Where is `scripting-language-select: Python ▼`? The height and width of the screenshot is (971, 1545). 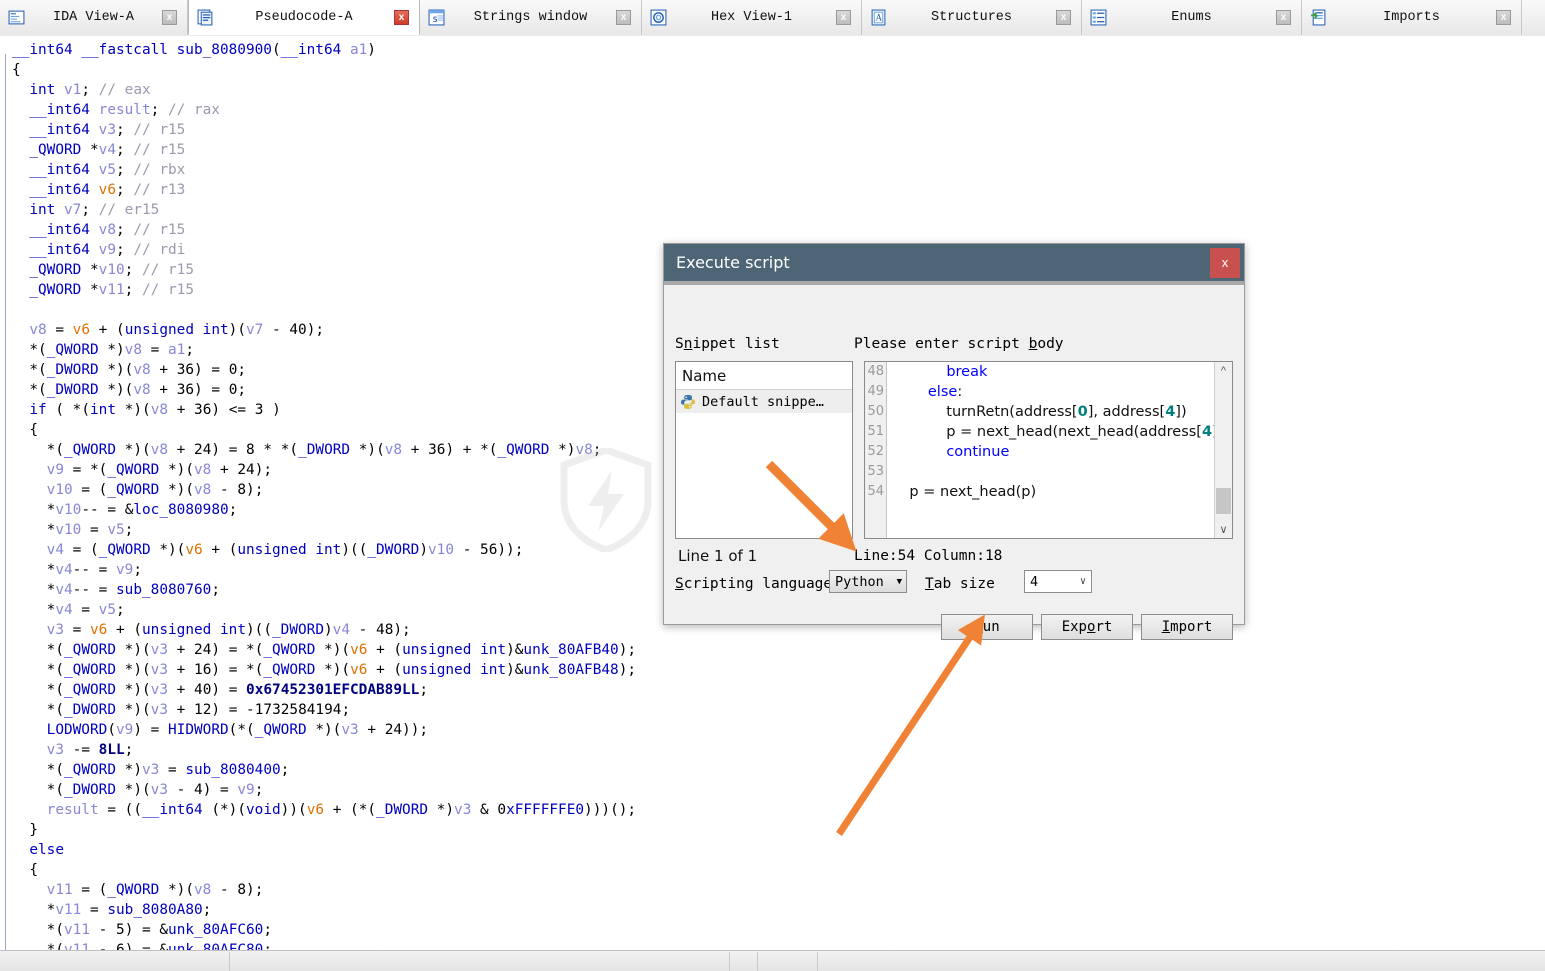
scripting-language-select: Python ▼ is located at coordinates (868, 581).